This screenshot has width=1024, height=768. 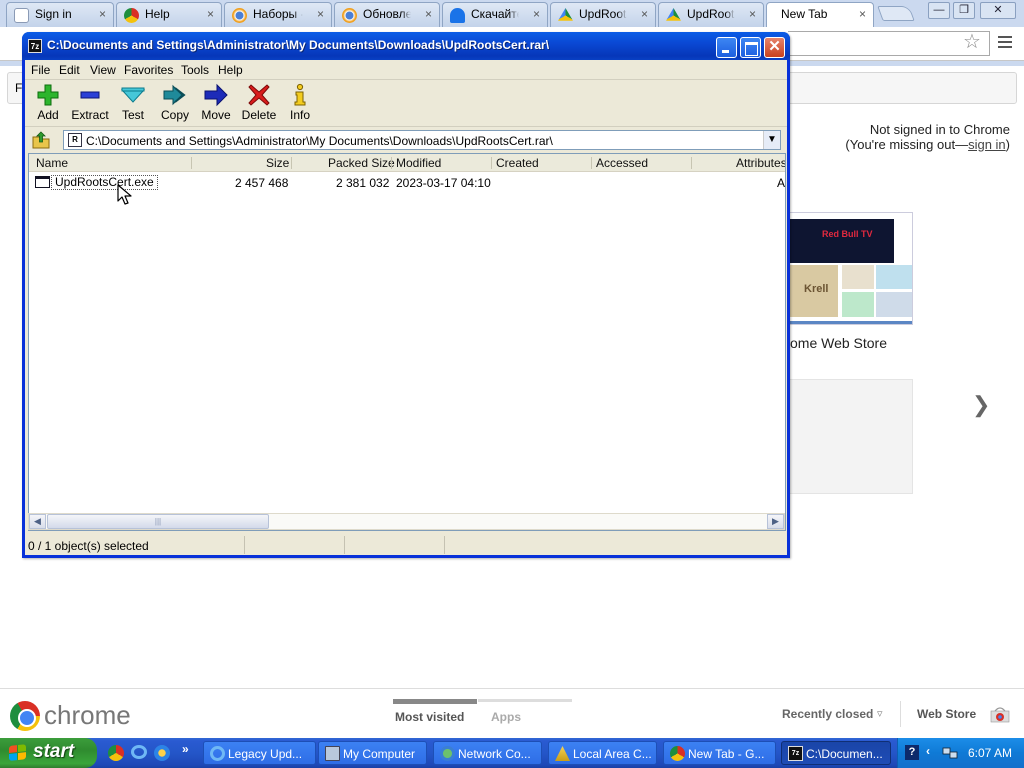 What do you see at coordinates (981, 405) in the screenshot?
I see `chevron-right-icon: ❯` at bounding box center [981, 405].